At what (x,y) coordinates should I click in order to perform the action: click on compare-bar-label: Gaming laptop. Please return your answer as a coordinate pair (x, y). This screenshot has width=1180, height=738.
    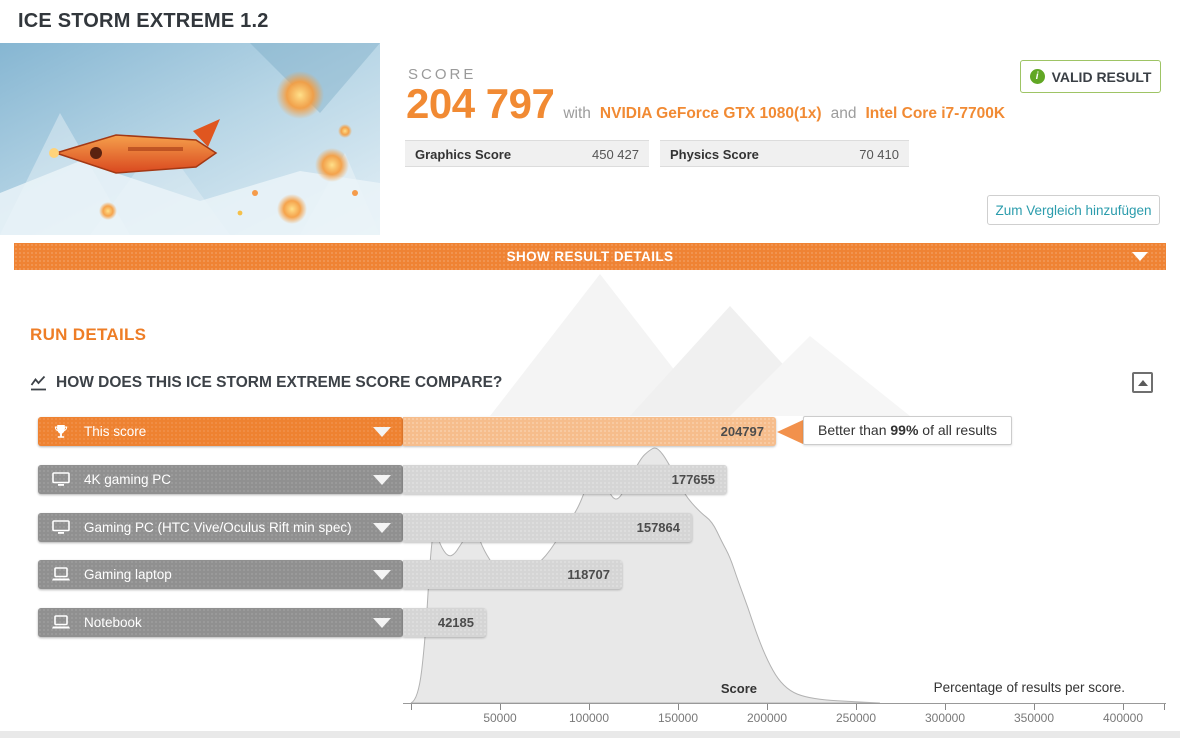
    Looking at the image, I should click on (128, 574).